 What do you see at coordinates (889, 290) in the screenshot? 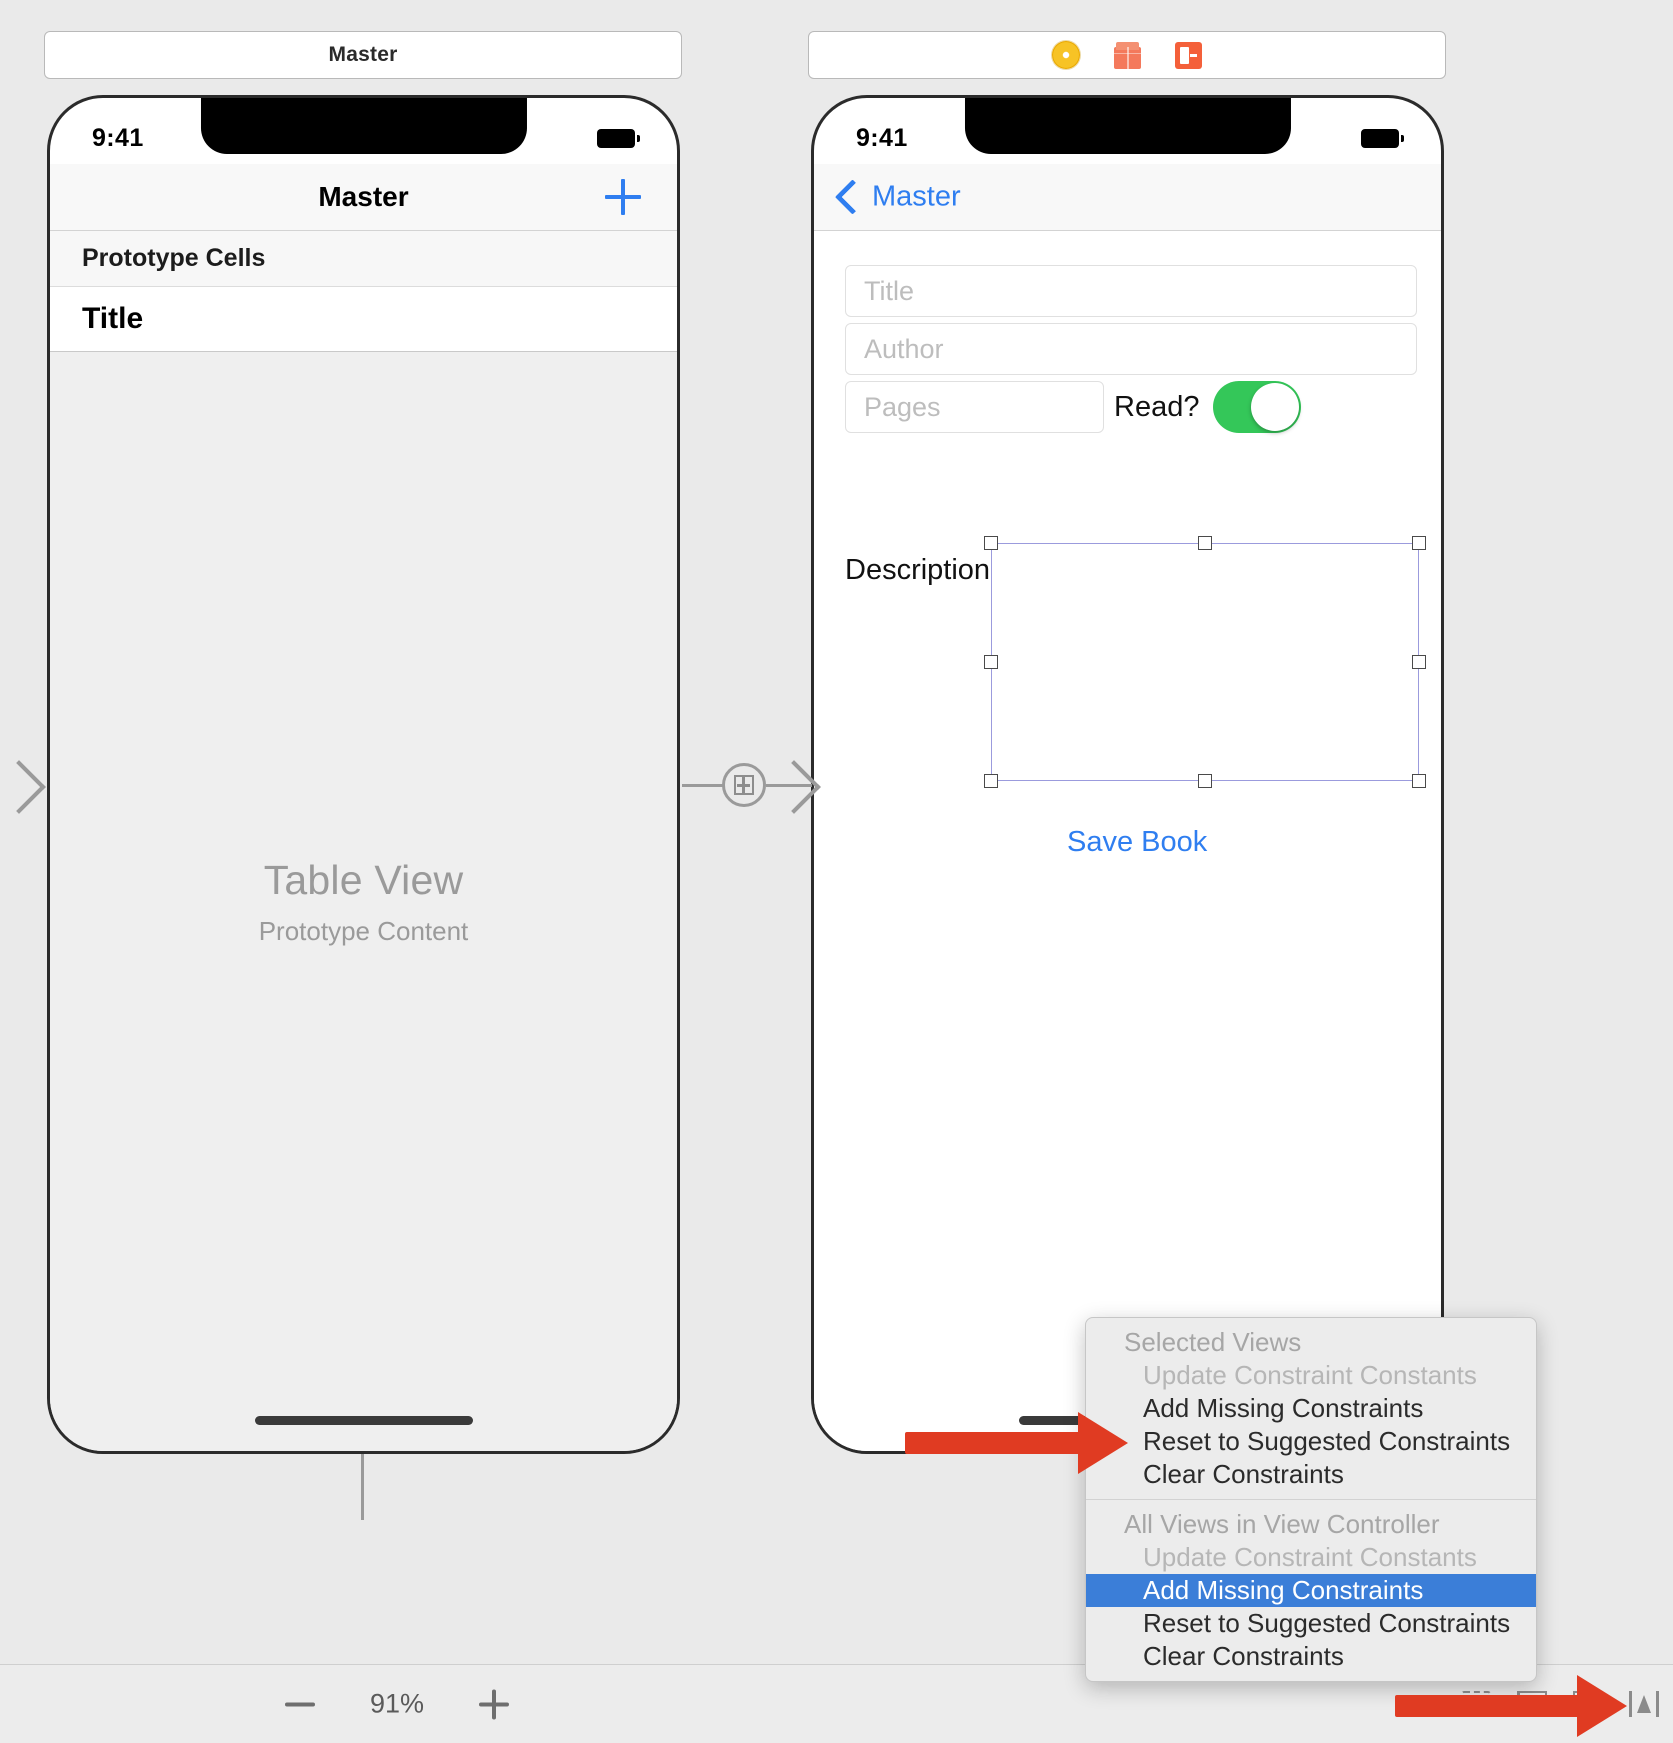
I see `title-field-placeholder: Title` at bounding box center [889, 290].